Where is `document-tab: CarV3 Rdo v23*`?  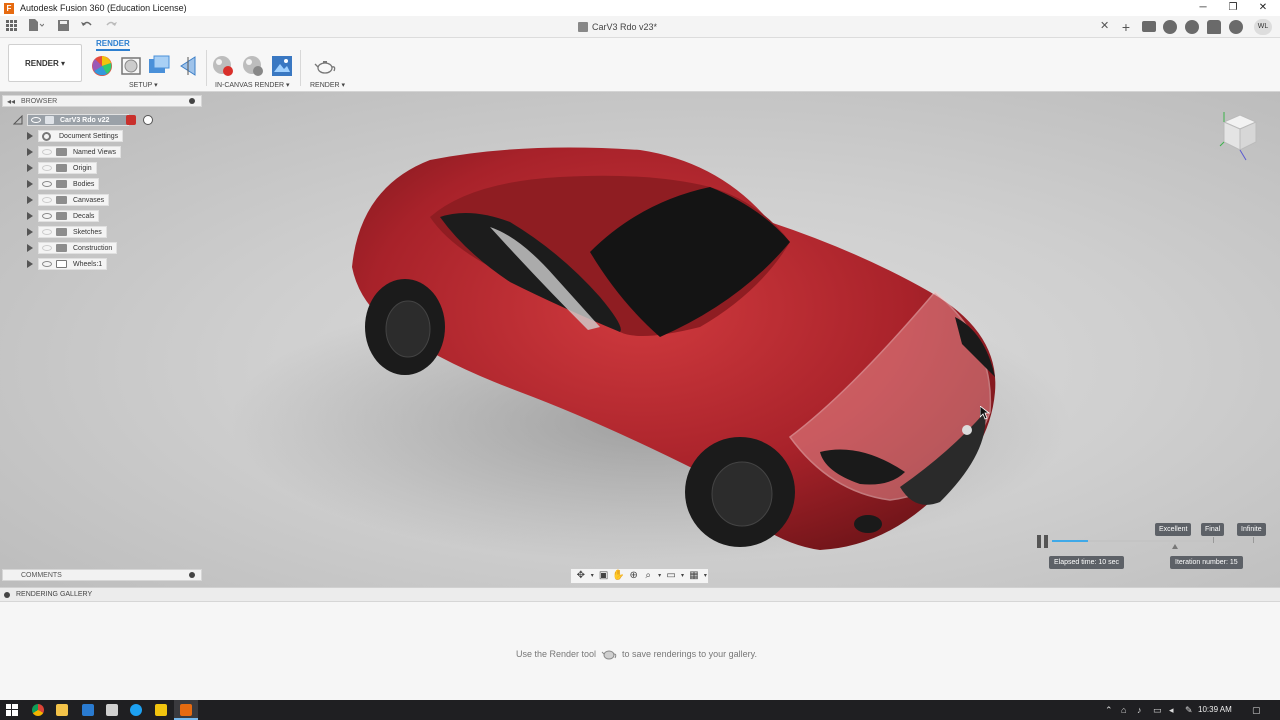 document-tab: CarV3 Rdo v23* is located at coordinates (617, 27).